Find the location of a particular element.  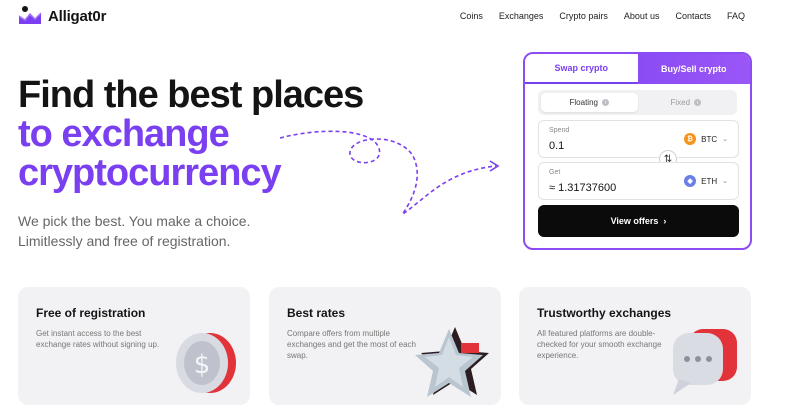

ethereum-icon: ◆ is located at coordinates (690, 181).